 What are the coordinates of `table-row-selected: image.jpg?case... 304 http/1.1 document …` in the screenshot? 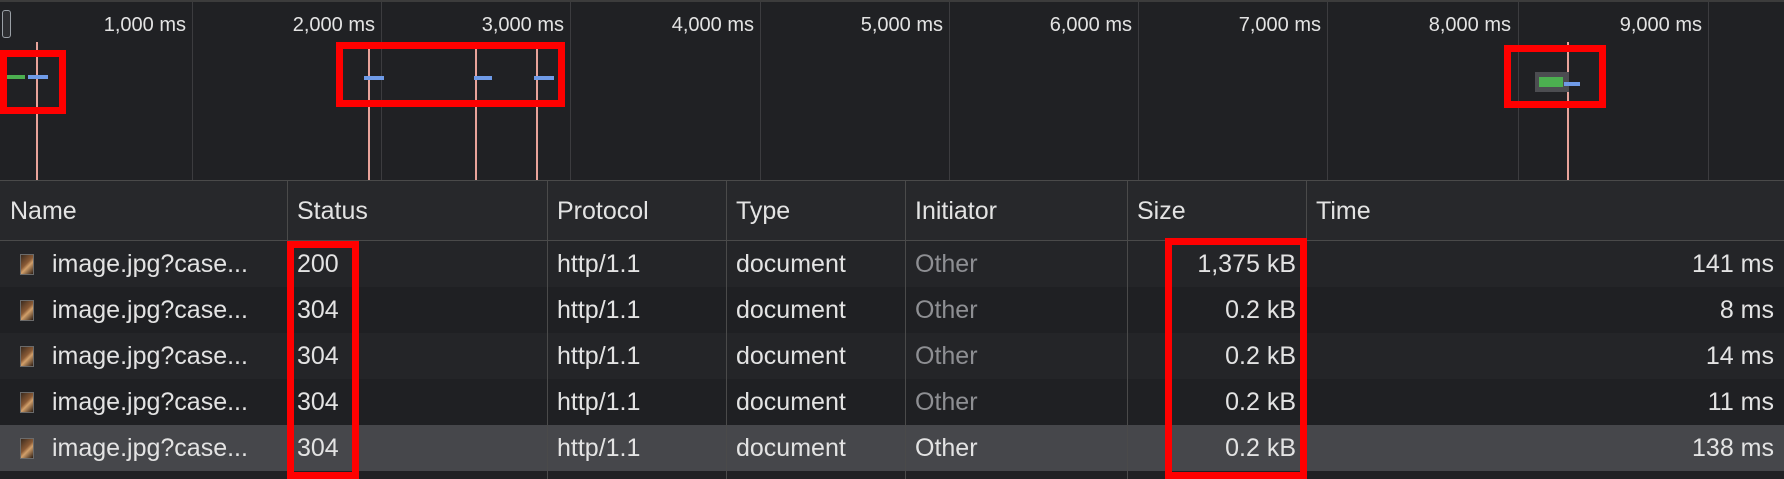 It's located at (892, 448).